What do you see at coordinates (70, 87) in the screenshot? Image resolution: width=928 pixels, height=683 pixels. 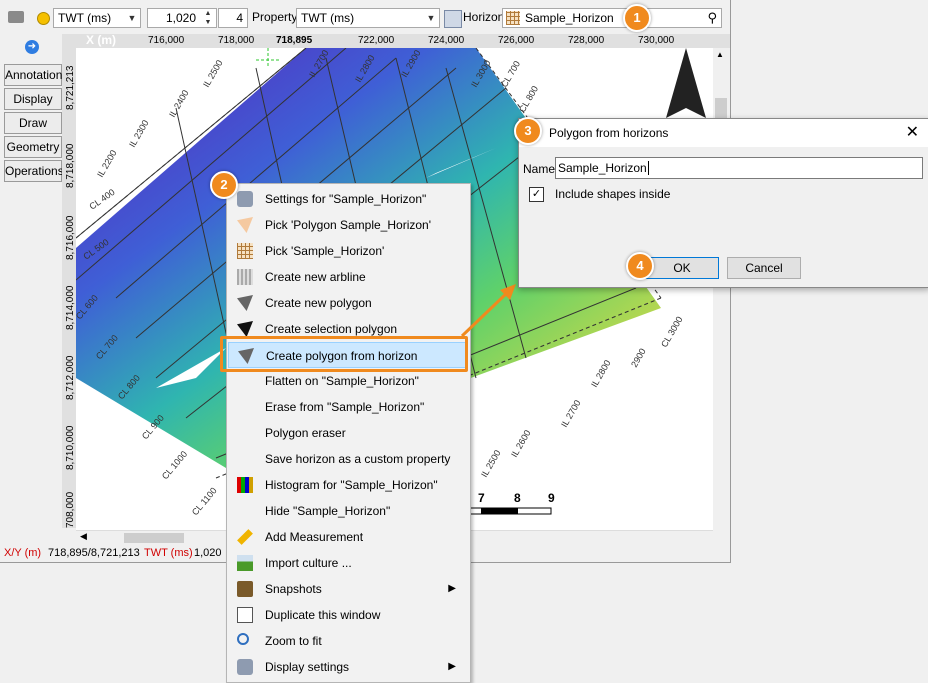 I see `y-tick: 8,721,213` at bounding box center [70, 87].